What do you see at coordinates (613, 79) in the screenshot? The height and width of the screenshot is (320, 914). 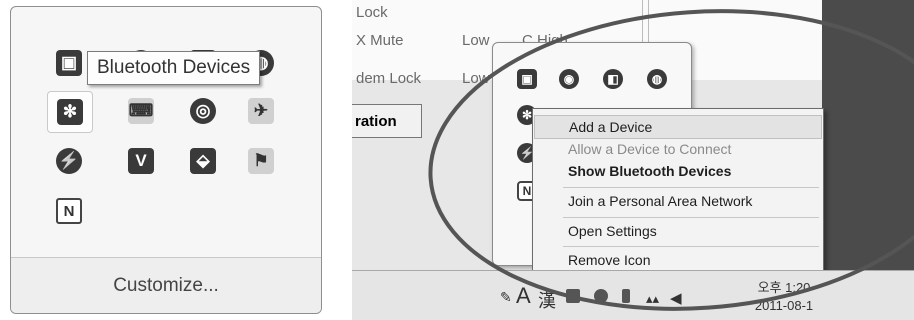 I see `media-icon: ◧` at bounding box center [613, 79].